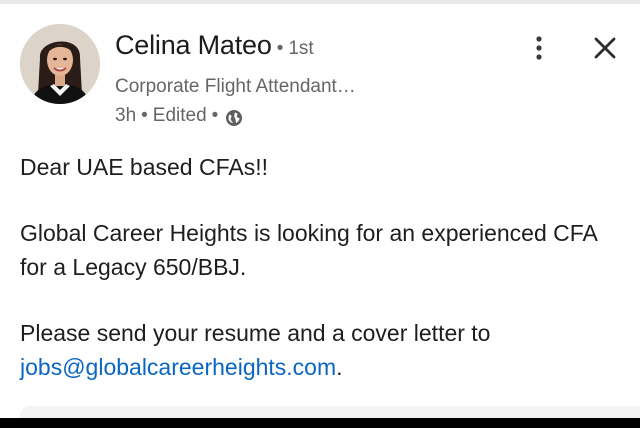  Describe the element at coordinates (301, 48) in the screenshot. I see `connection-degree: 1st` at that location.